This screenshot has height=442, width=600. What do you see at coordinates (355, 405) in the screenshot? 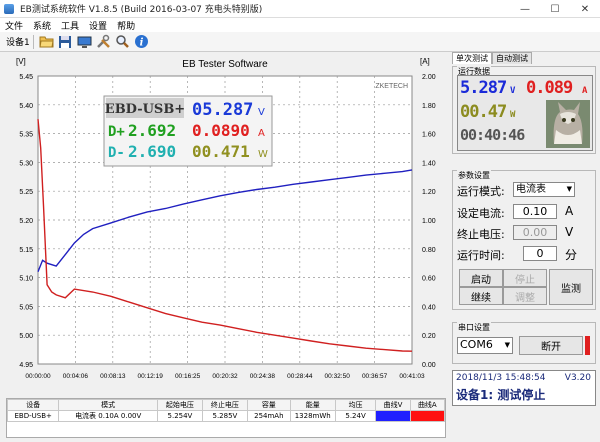
I see `col-header-avg-voltage: 均压` at bounding box center [355, 405].